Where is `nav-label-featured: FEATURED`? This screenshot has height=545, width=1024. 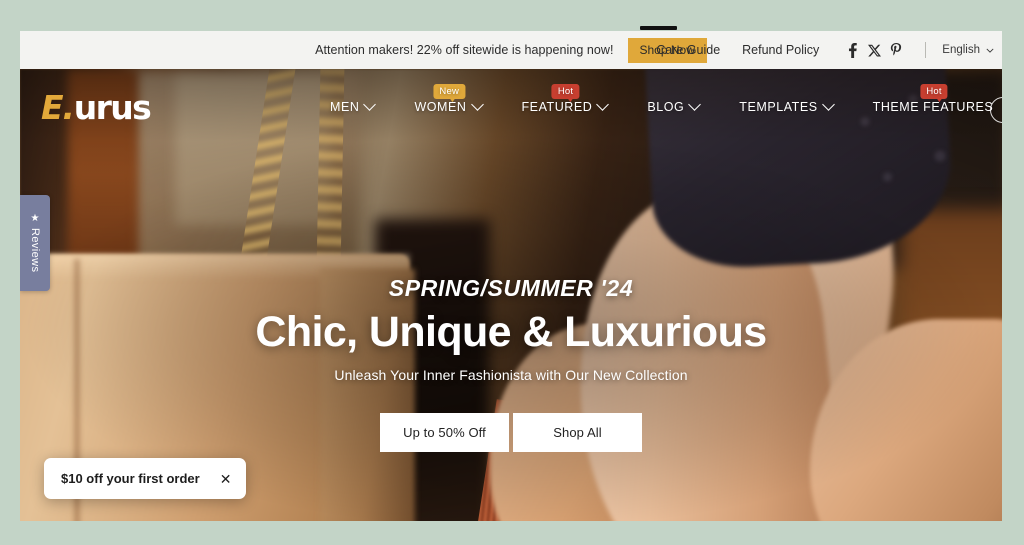
nav-label-featured: FEATURED is located at coordinates (557, 107).